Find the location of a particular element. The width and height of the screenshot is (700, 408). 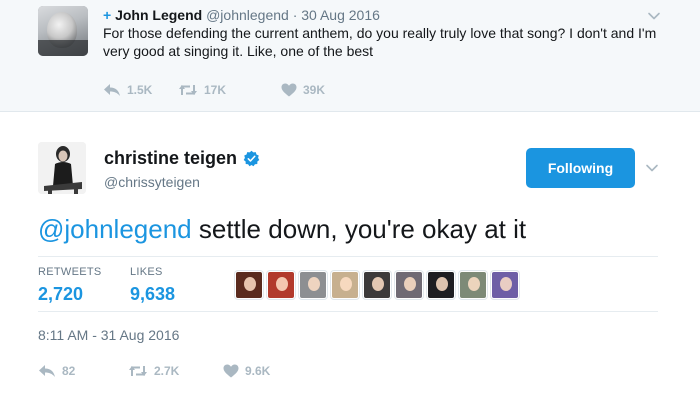

parent-author-name: John Legend is located at coordinates (158, 15).